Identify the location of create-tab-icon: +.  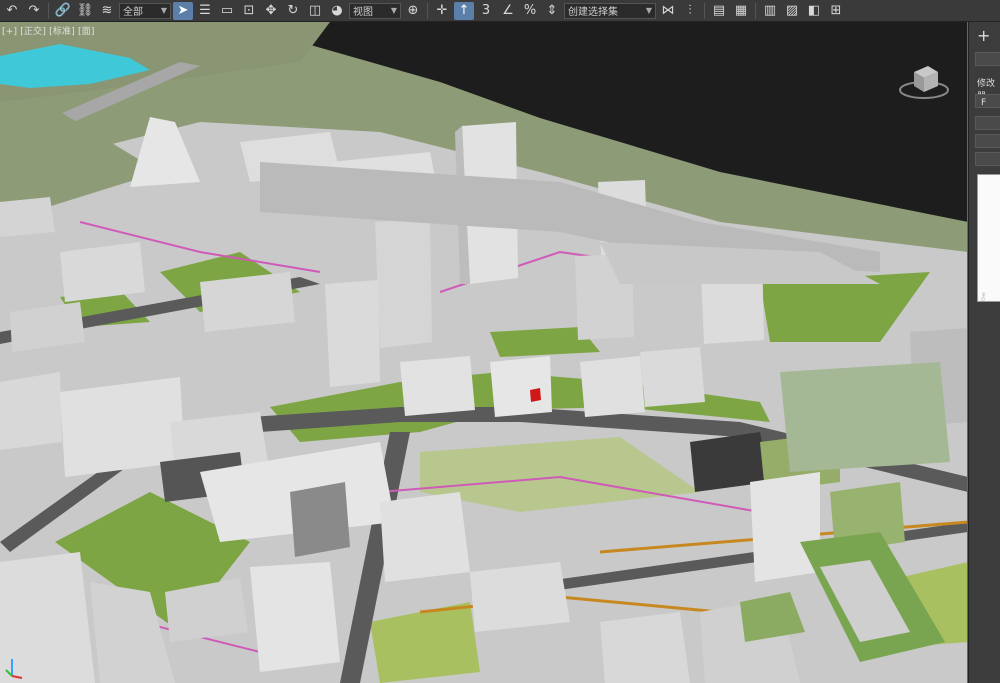
(983, 36).